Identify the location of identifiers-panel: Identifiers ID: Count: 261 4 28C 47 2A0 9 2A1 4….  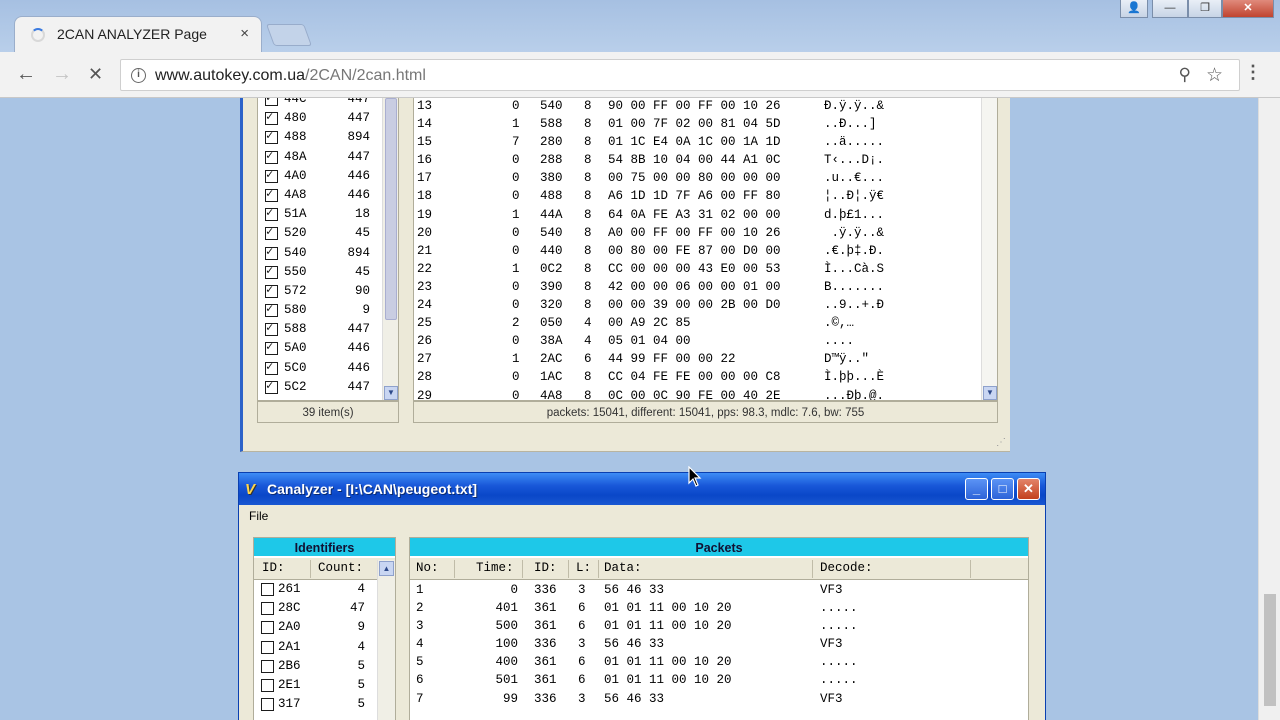
(324, 628).